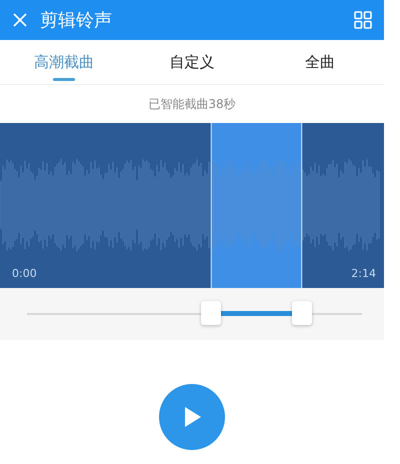 Image resolution: width=400 pixels, height=464 pixels. What do you see at coordinates (363, 273) in the screenshot?
I see `end-time: 2:14` at bounding box center [363, 273].